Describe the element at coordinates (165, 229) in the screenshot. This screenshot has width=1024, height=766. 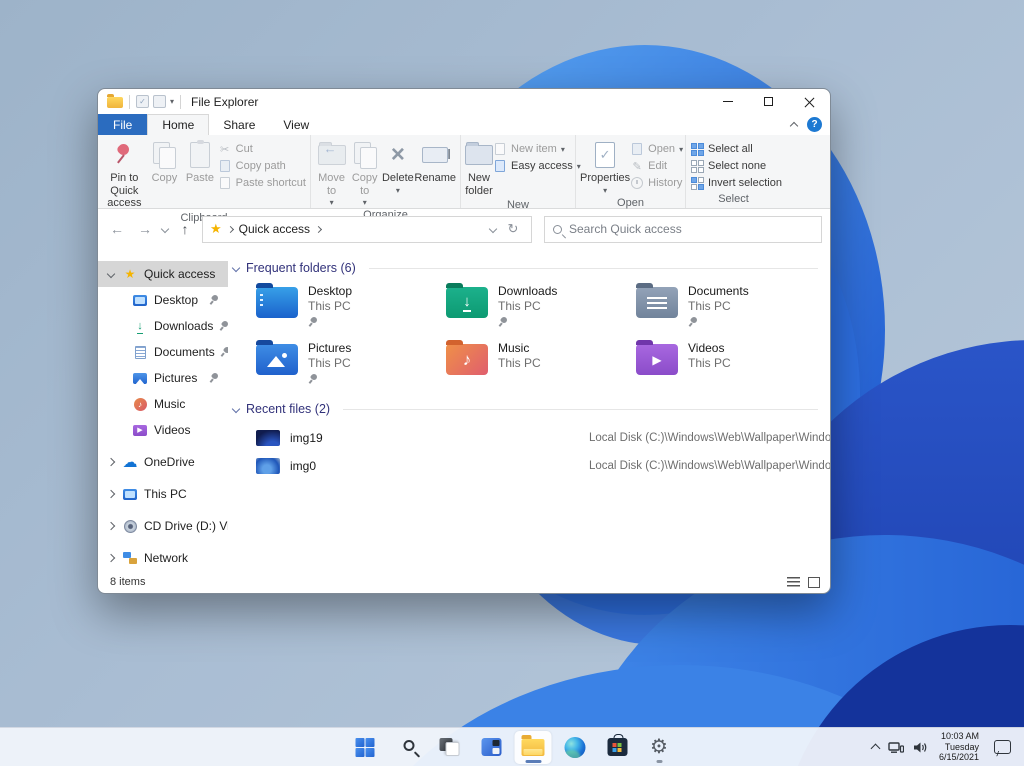
I see `recent-locations-icon` at that location.